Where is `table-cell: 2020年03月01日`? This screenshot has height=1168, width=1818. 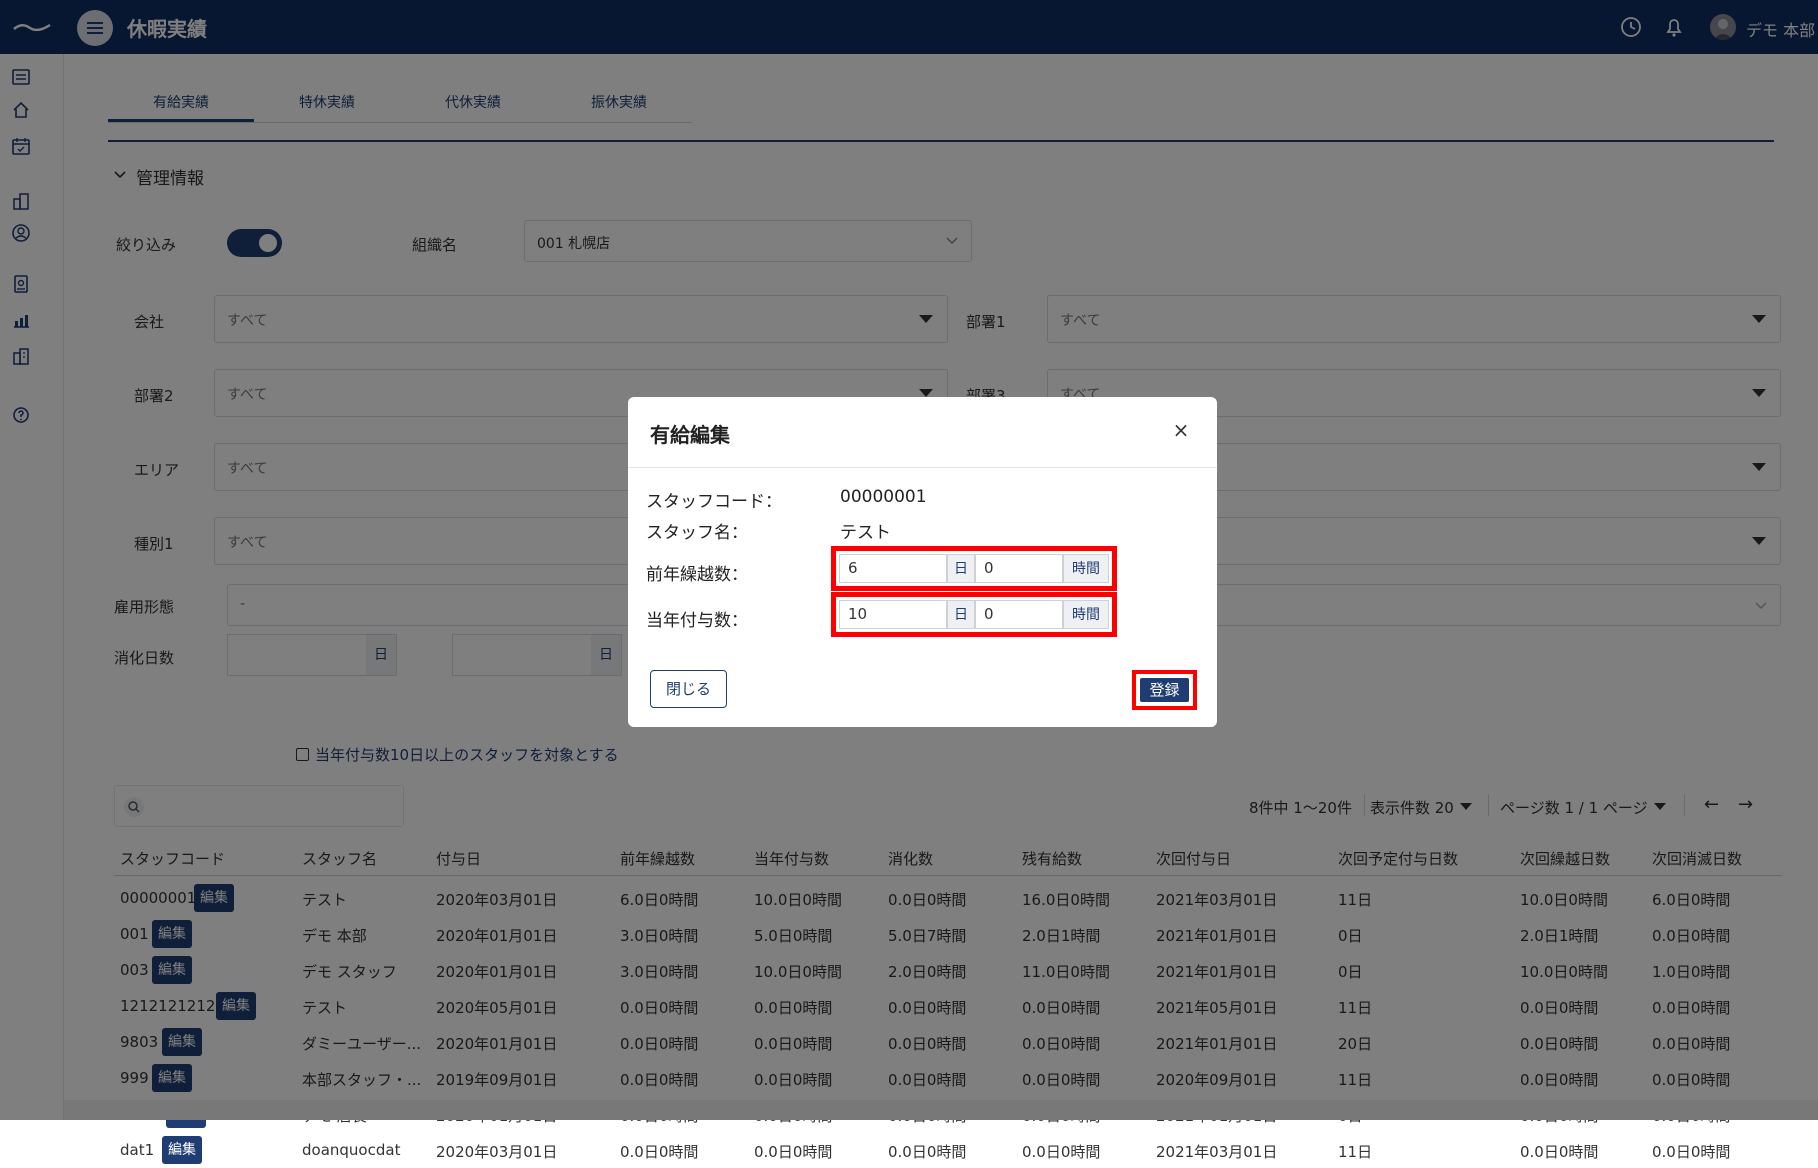
table-cell: 2020年03月01日 is located at coordinates (497, 1152).